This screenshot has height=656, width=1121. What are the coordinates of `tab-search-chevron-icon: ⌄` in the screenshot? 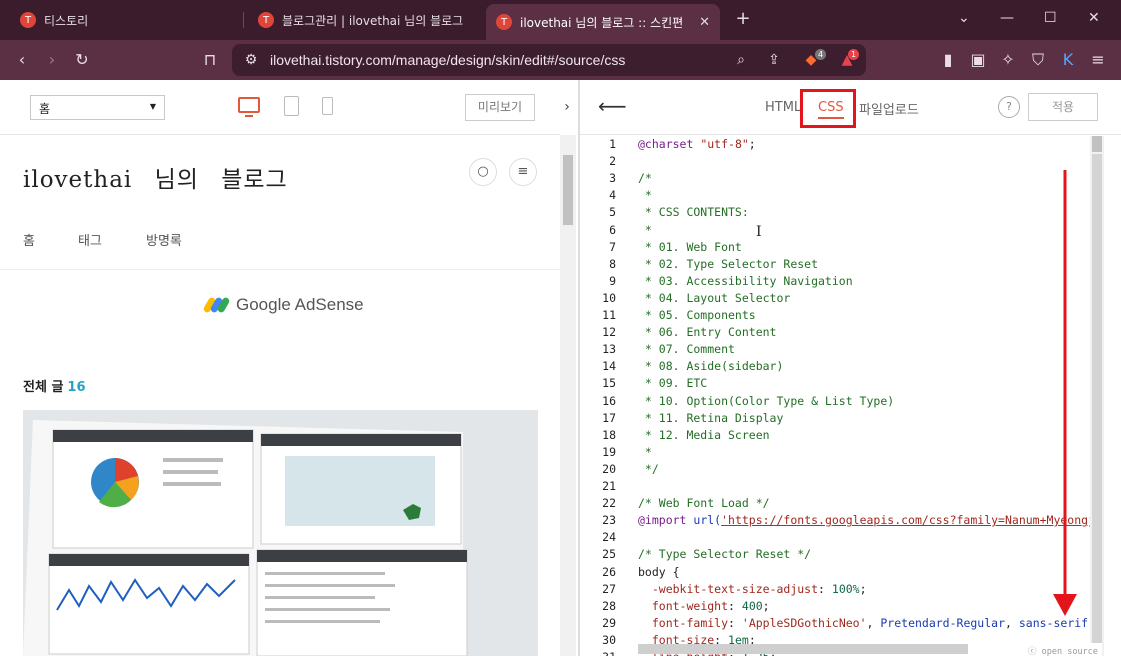 It's located at (964, 18).